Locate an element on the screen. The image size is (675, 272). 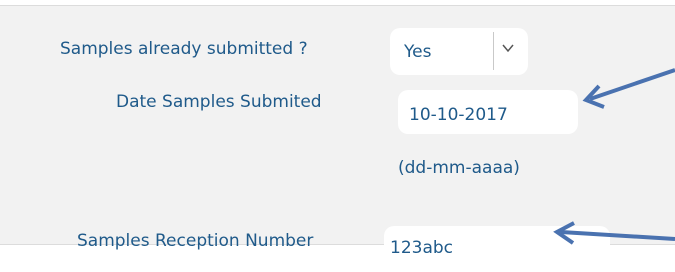
date-submitted-label: Date Samples Submited is located at coordinates (219, 102).